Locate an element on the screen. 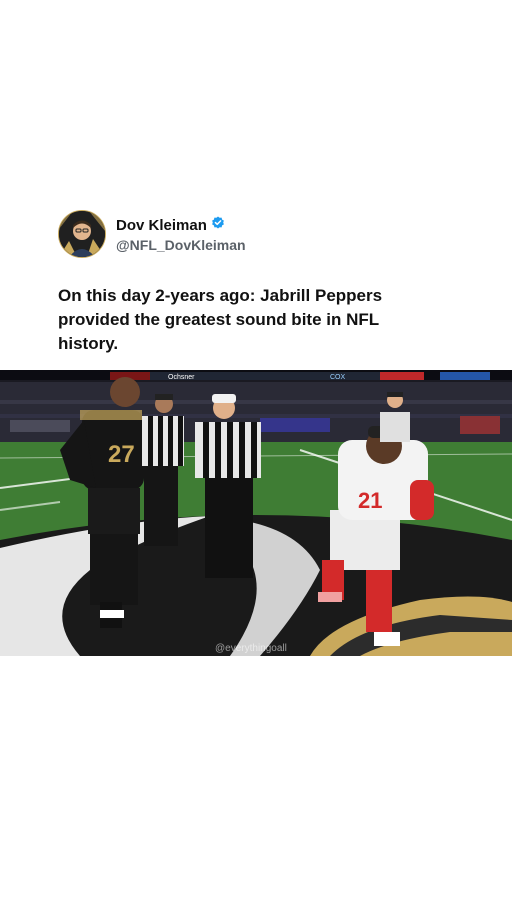  tweet-text-line: provided the greatest sound bite in NFL is located at coordinates (219, 319).